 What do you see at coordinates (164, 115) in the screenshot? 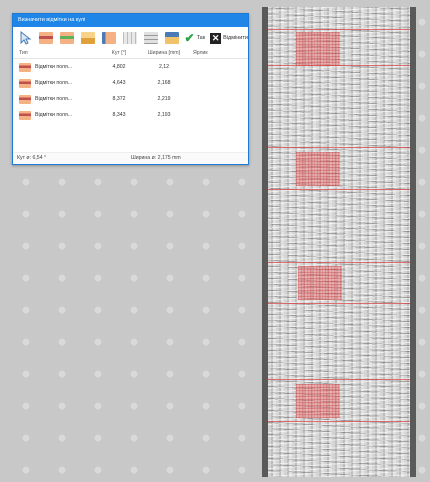
I see `cell-width: 2,193` at bounding box center [164, 115].